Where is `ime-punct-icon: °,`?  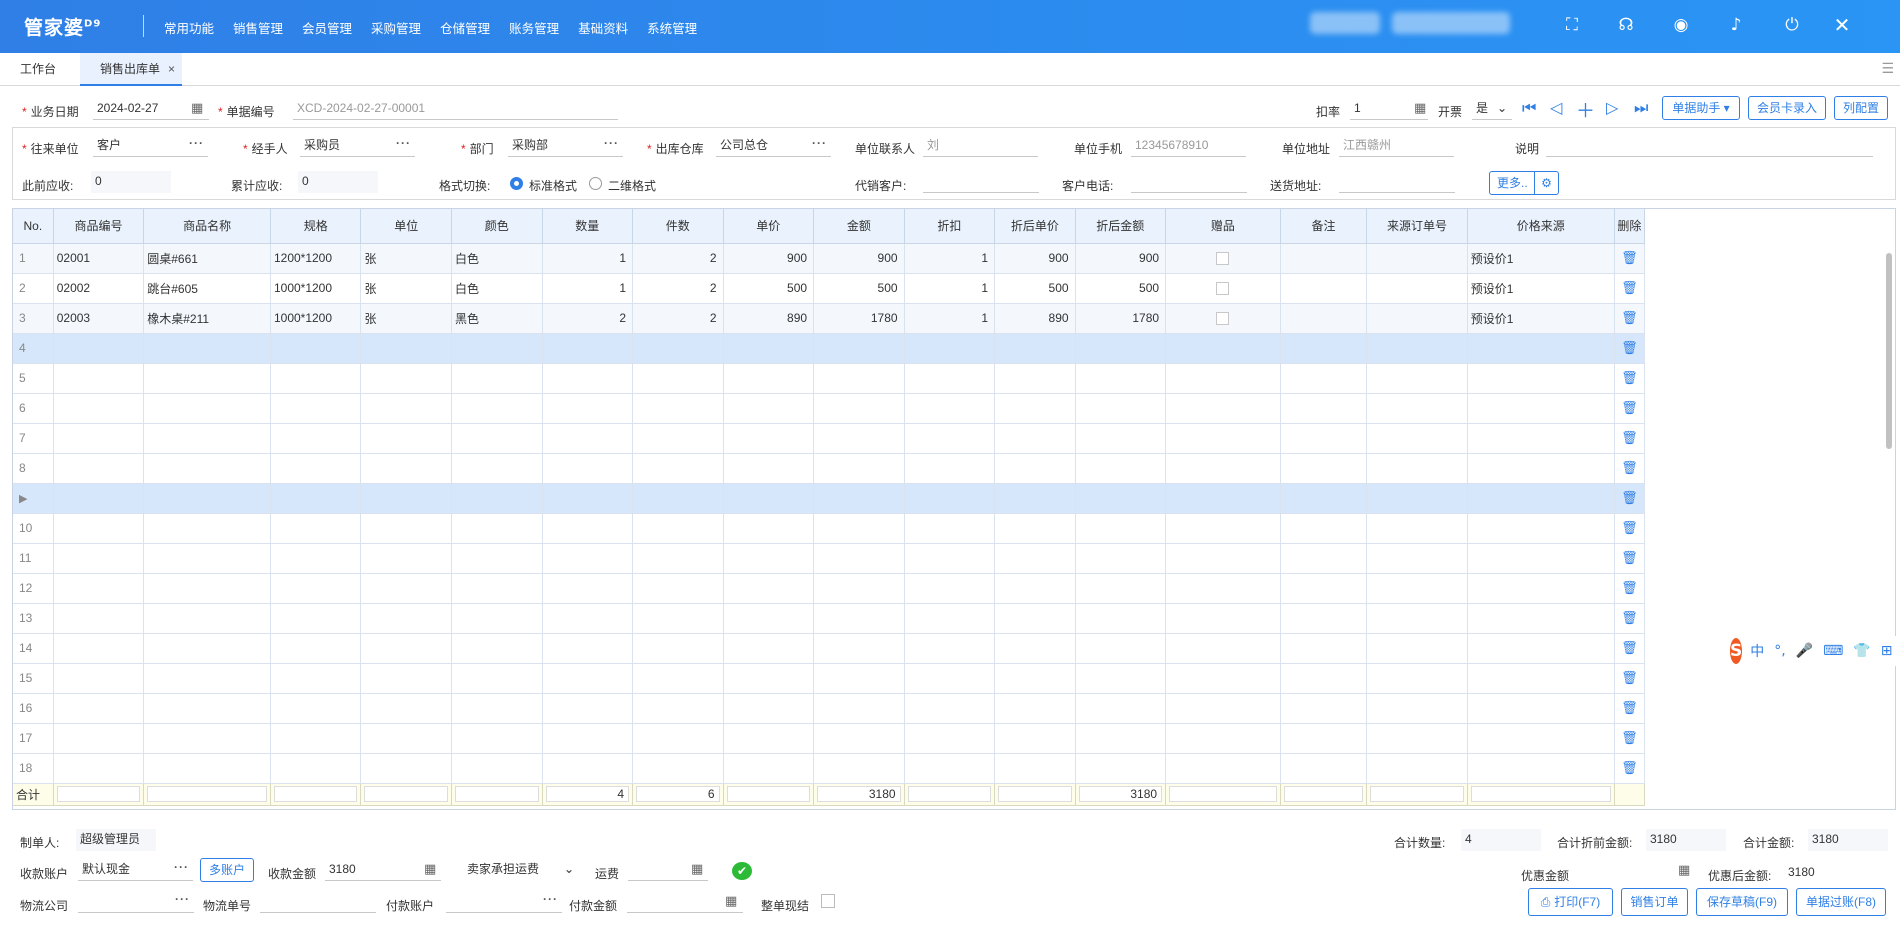 ime-punct-icon: °, is located at coordinates (1779, 651).